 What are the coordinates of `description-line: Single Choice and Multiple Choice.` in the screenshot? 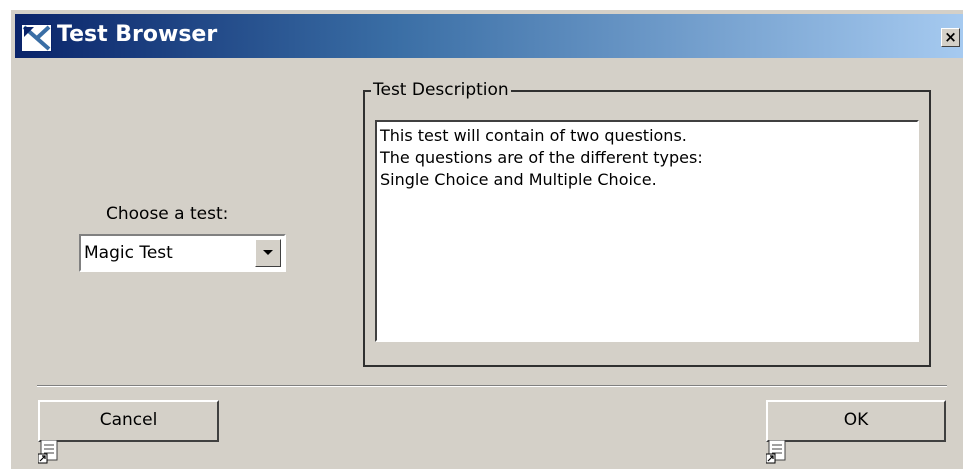 It's located at (518, 179).